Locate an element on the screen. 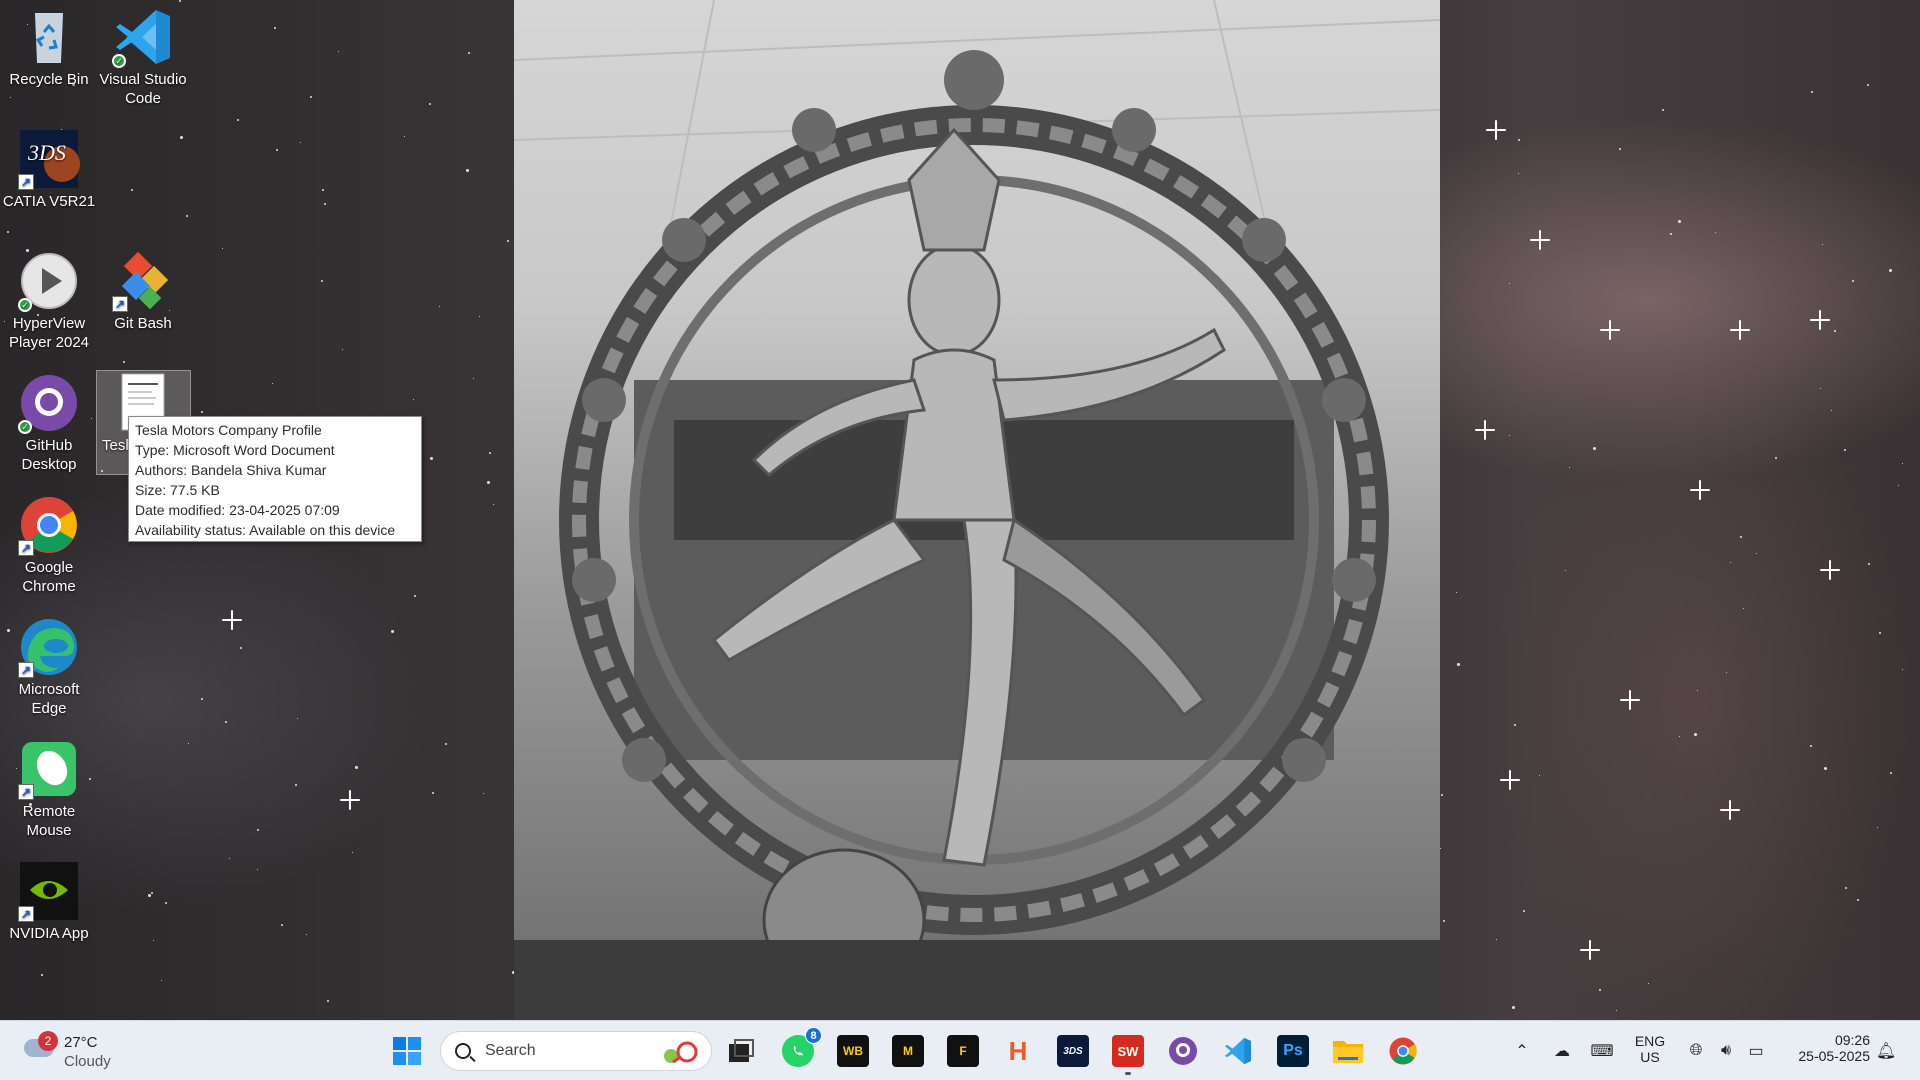 The height and width of the screenshot is (1080, 1920). desktop-icon-label: Remote Mouse is located at coordinates (49, 821).